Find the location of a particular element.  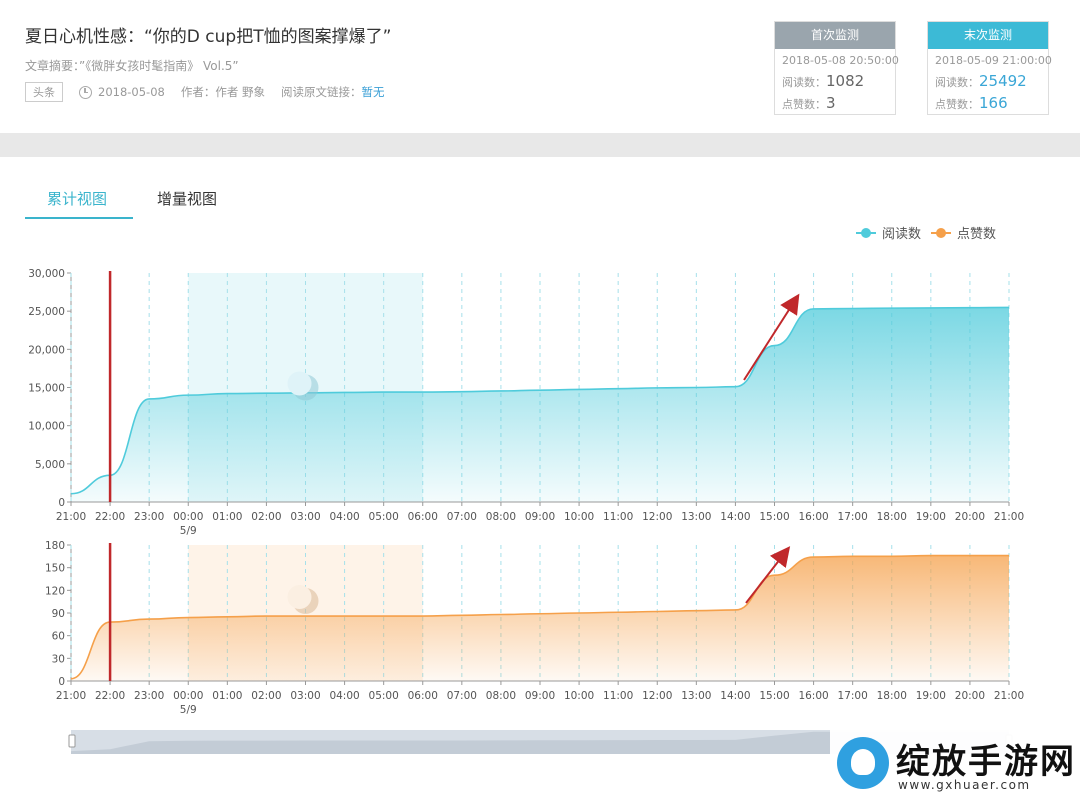

y-tick-label: 5,000 is located at coordinates (50, 465).